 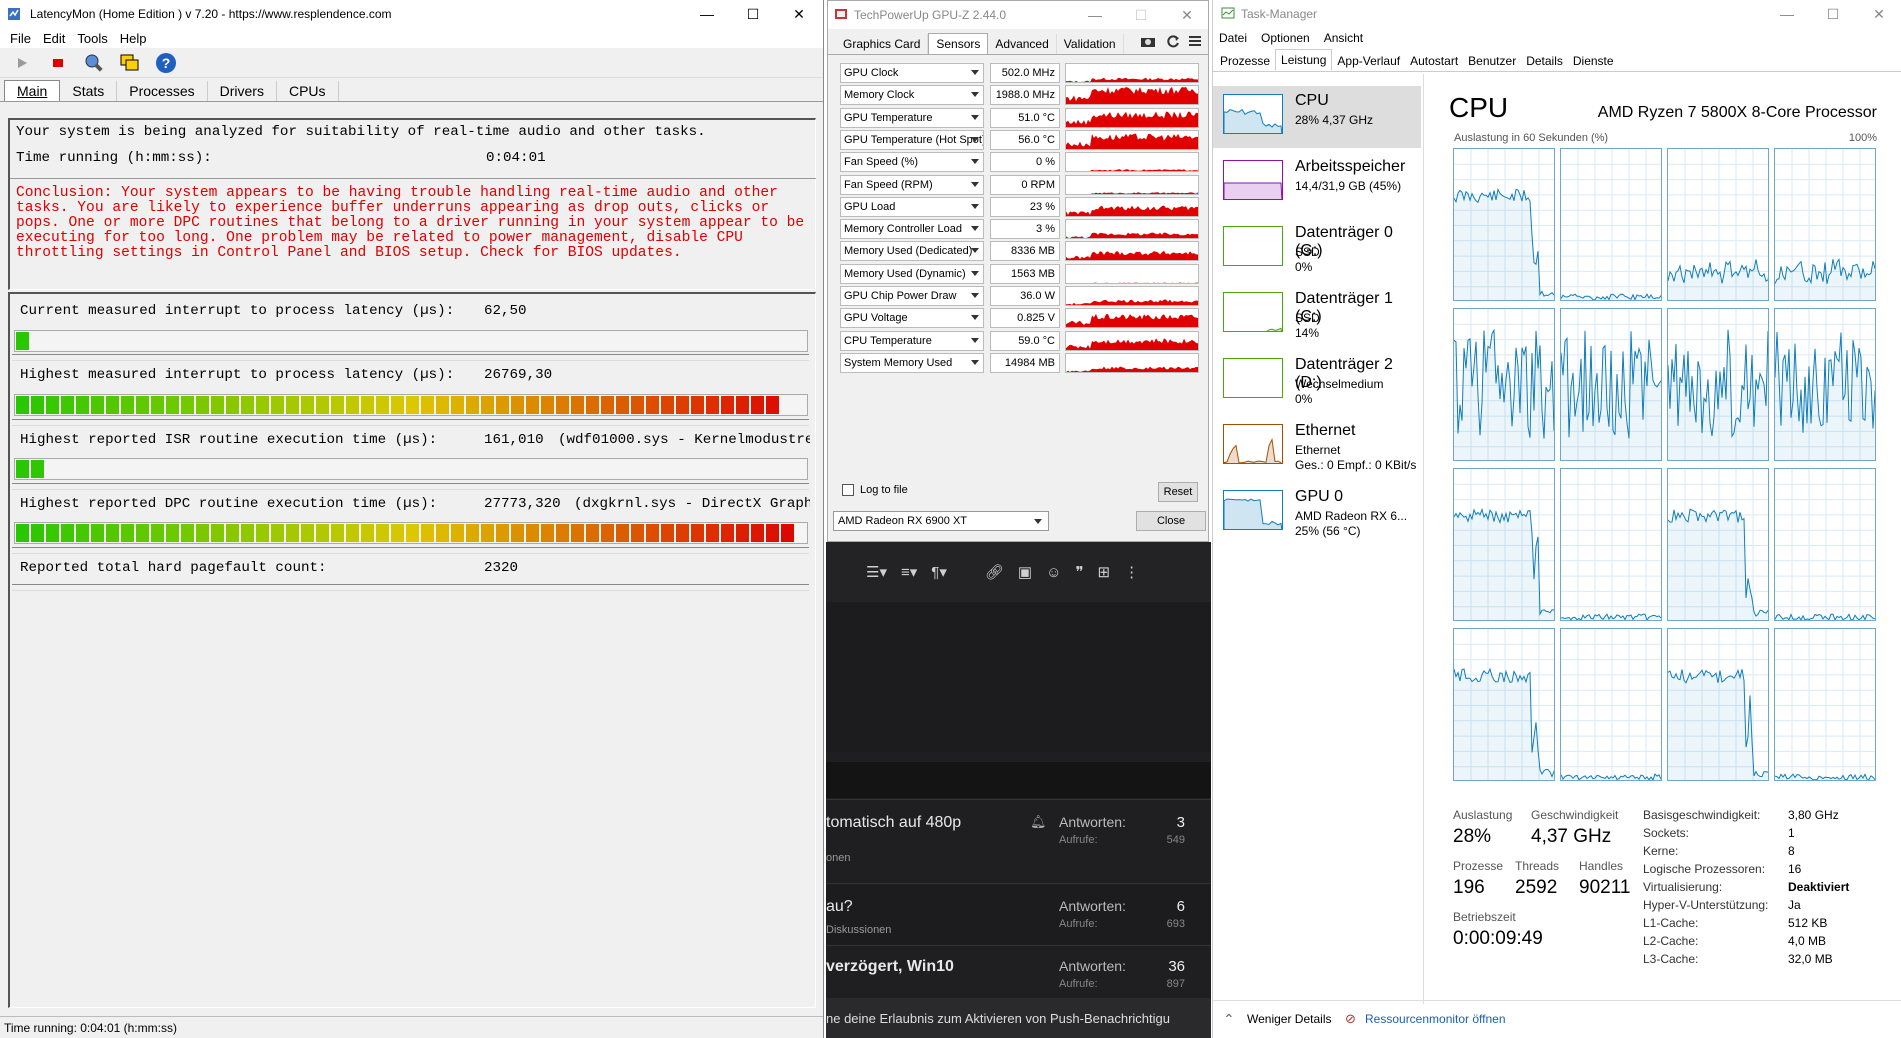 What do you see at coordinates (839, 907) in the screenshot?
I see `thread-title: au?` at bounding box center [839, 907].